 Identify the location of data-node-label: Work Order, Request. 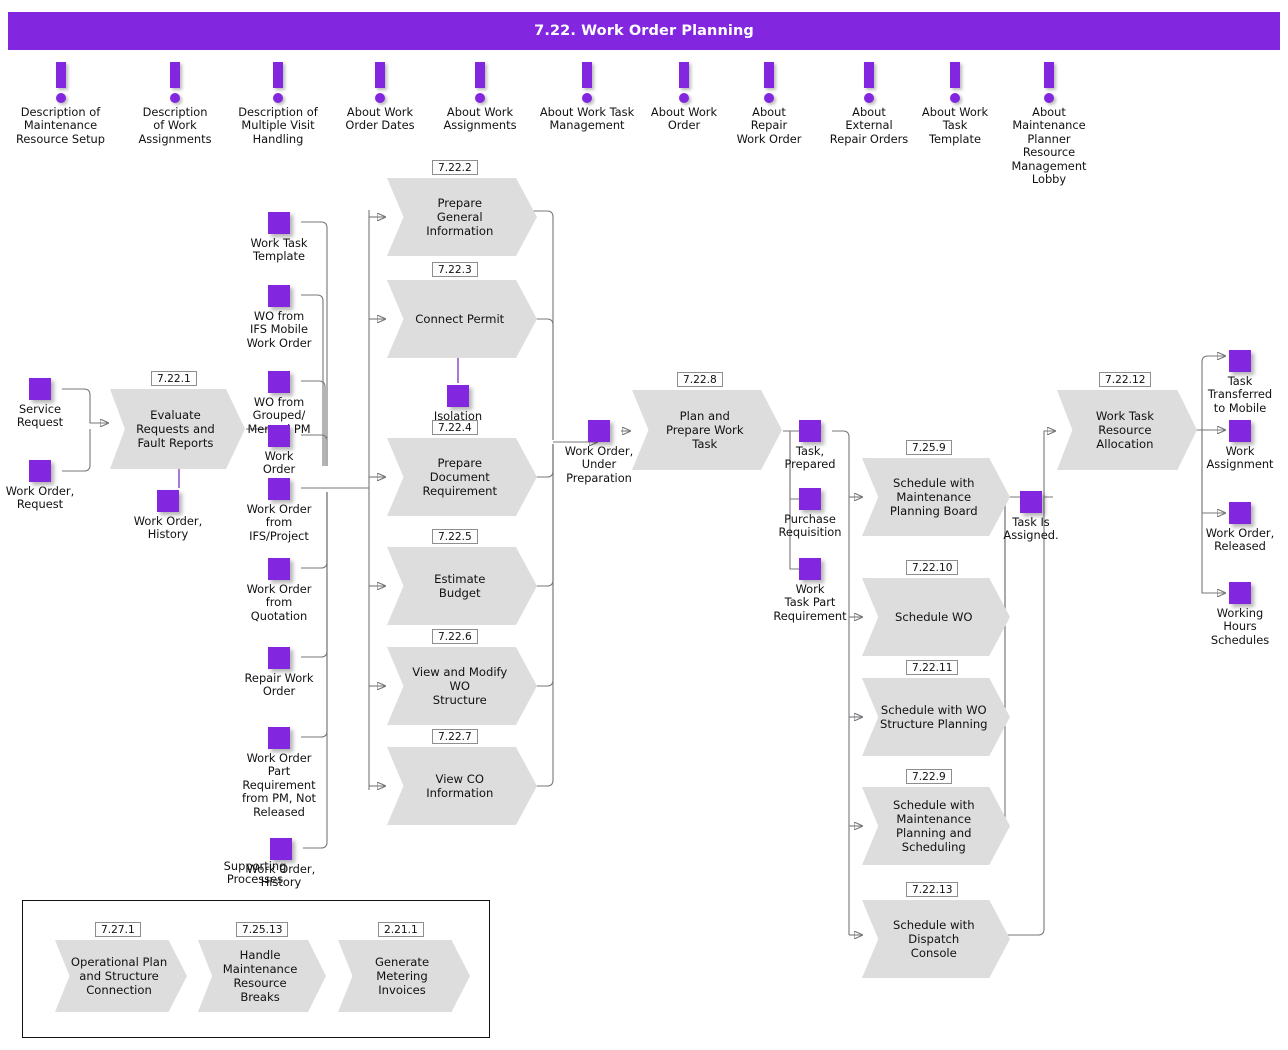
(40, 498).